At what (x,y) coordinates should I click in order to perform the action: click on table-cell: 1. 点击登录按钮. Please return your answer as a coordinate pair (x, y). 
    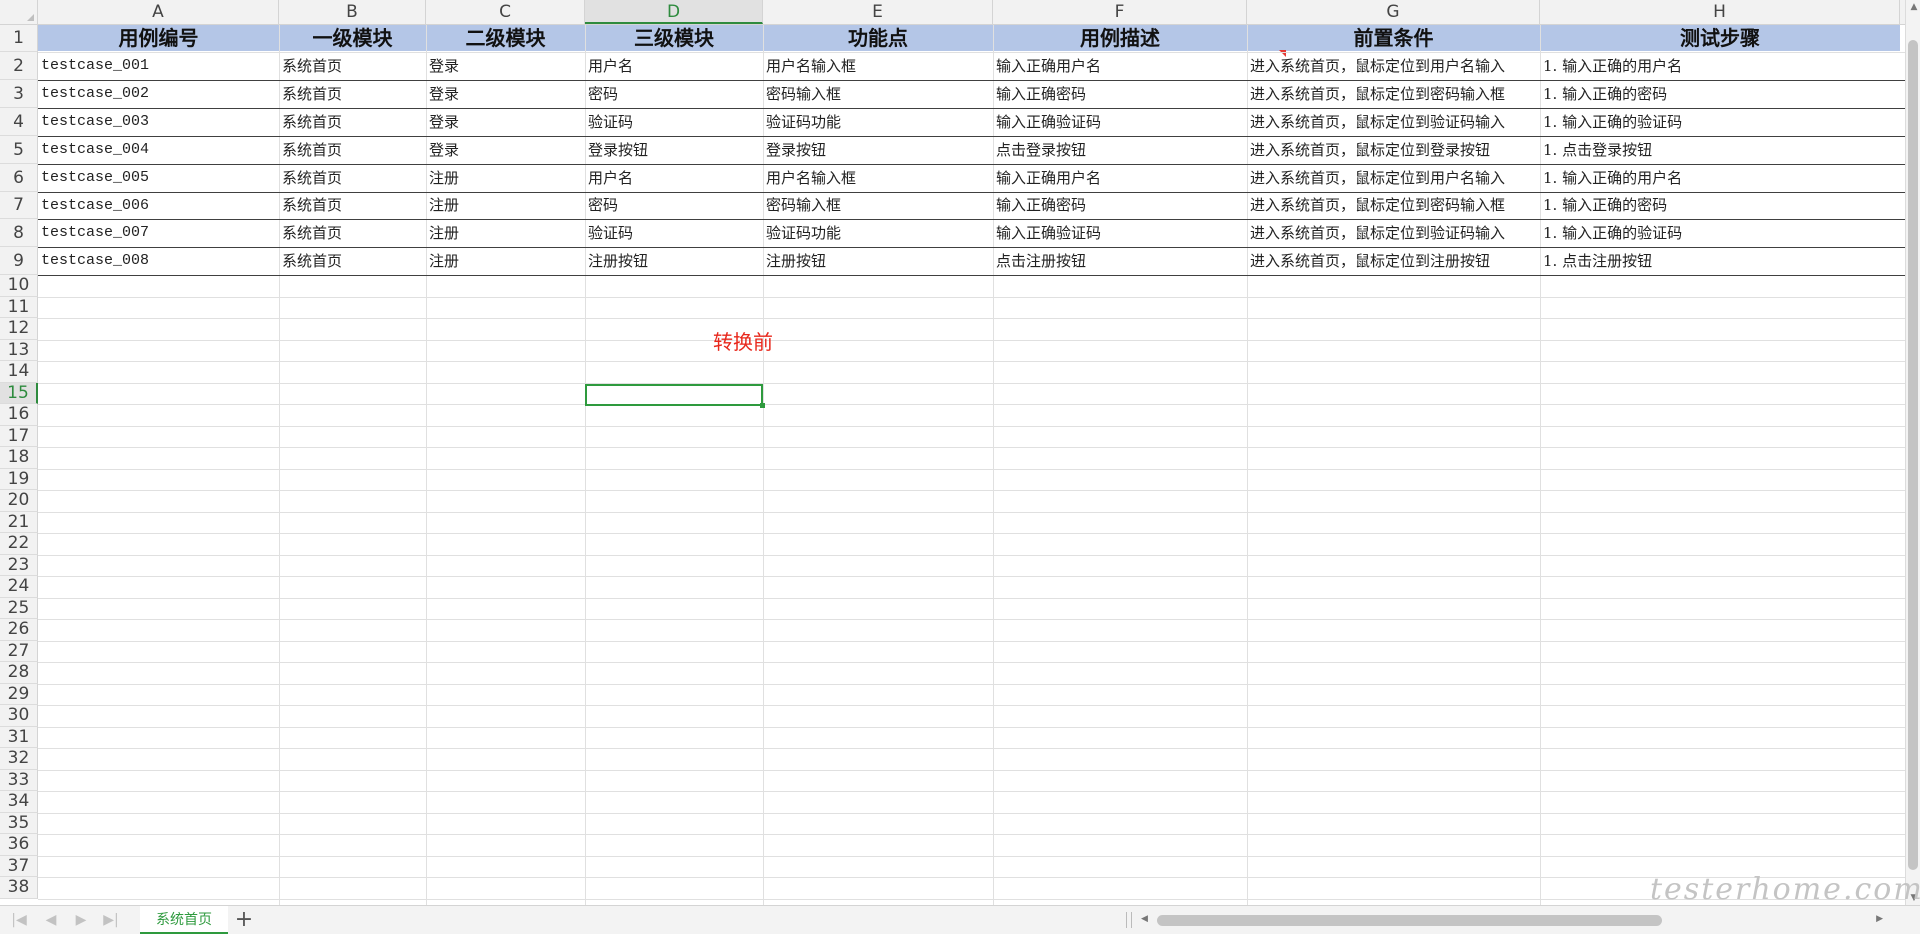
    Looking at the image, I should click on (1720, 150).